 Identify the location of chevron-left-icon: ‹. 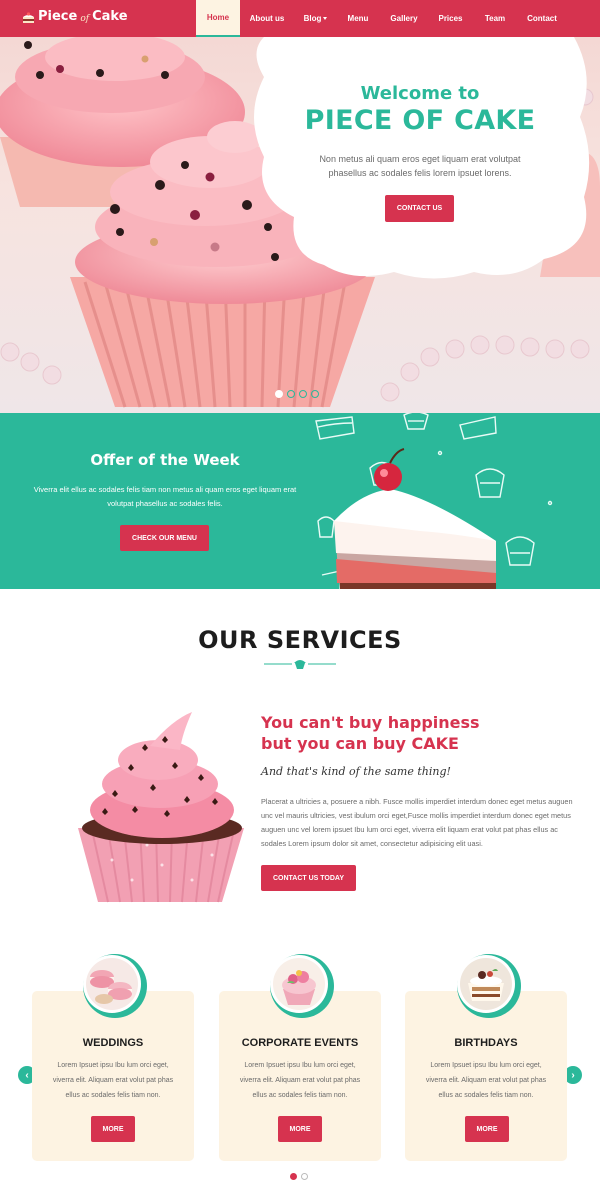
(27, 1075).